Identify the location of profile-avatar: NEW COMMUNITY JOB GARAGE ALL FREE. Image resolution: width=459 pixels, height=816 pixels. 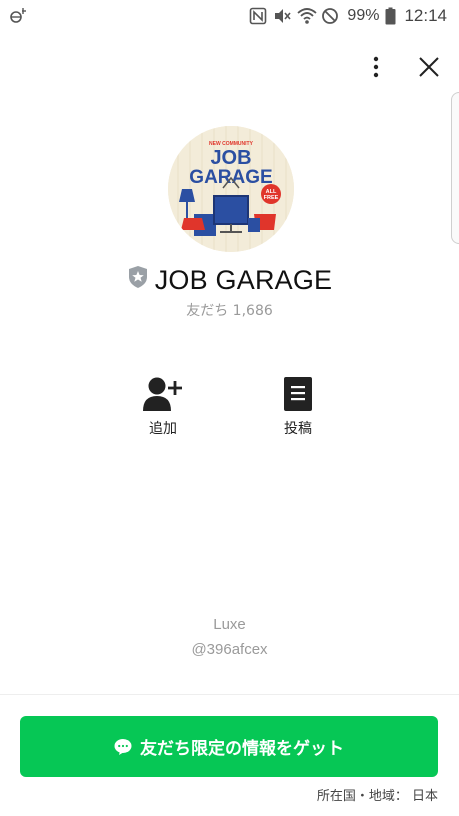
(231, 189).